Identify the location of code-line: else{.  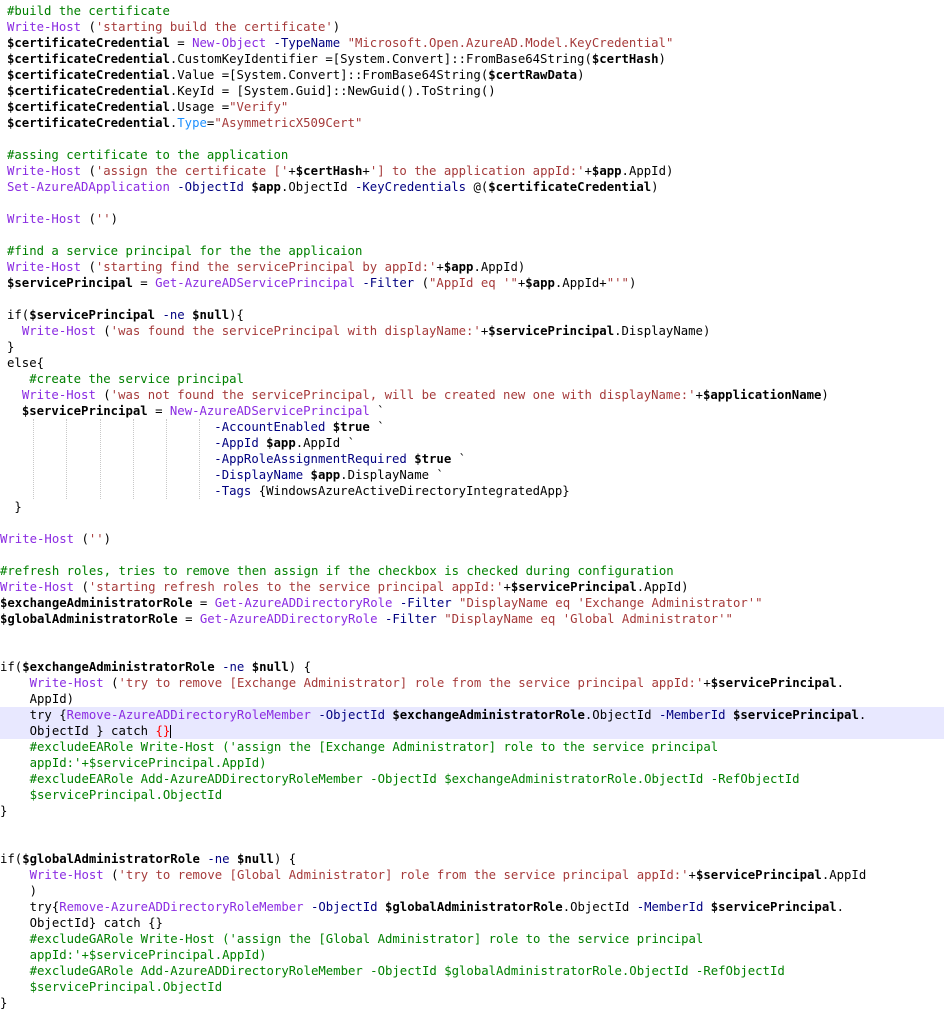
(472, 363).